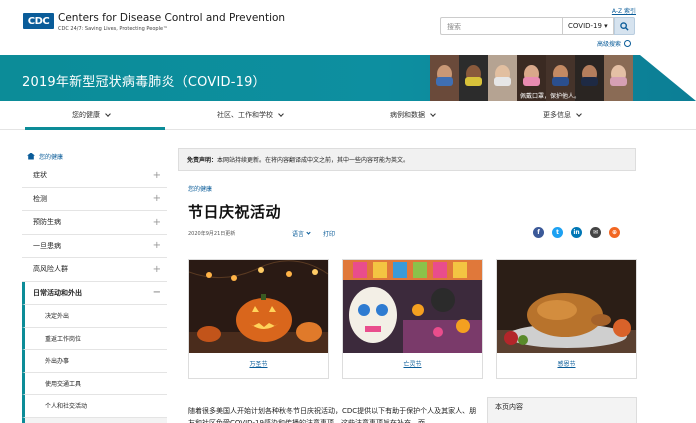 The width and height of the screenshot is (696, 423). I want to click on cdc-logo: CDC, so click(38, 21).